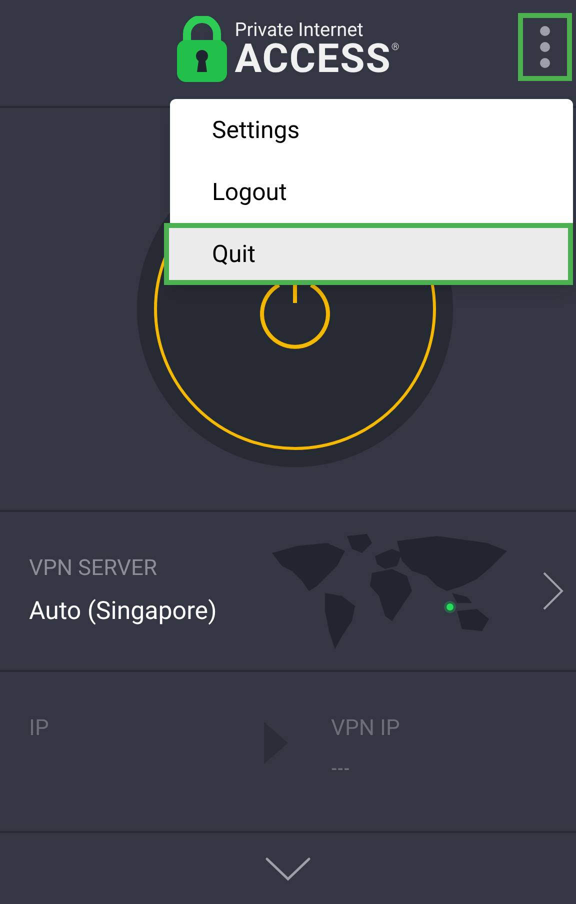 Image resolution: width=576 pixels, height=904 pixels. Describe the element at coordinates (123, 612) in the screenshot. I see `vpn-server-value: Auto (Singapore)` at that location.